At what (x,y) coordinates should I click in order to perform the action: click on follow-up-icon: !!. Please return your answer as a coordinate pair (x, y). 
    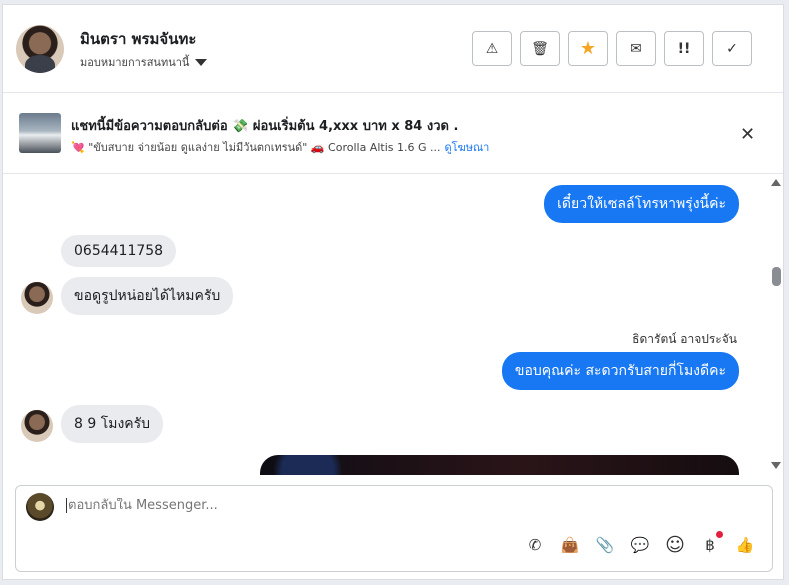
    Looking at the image, I should click on (684, 48).